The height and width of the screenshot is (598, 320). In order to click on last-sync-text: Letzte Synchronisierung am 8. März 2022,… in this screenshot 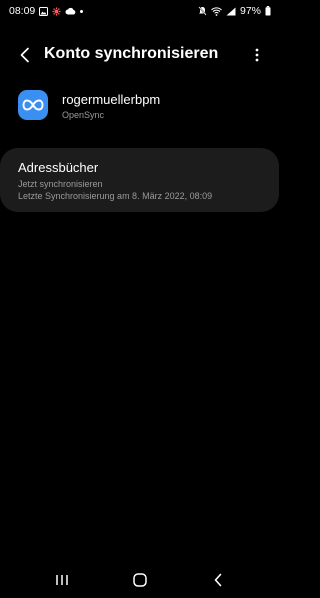, I will do `click(115, 196)`.